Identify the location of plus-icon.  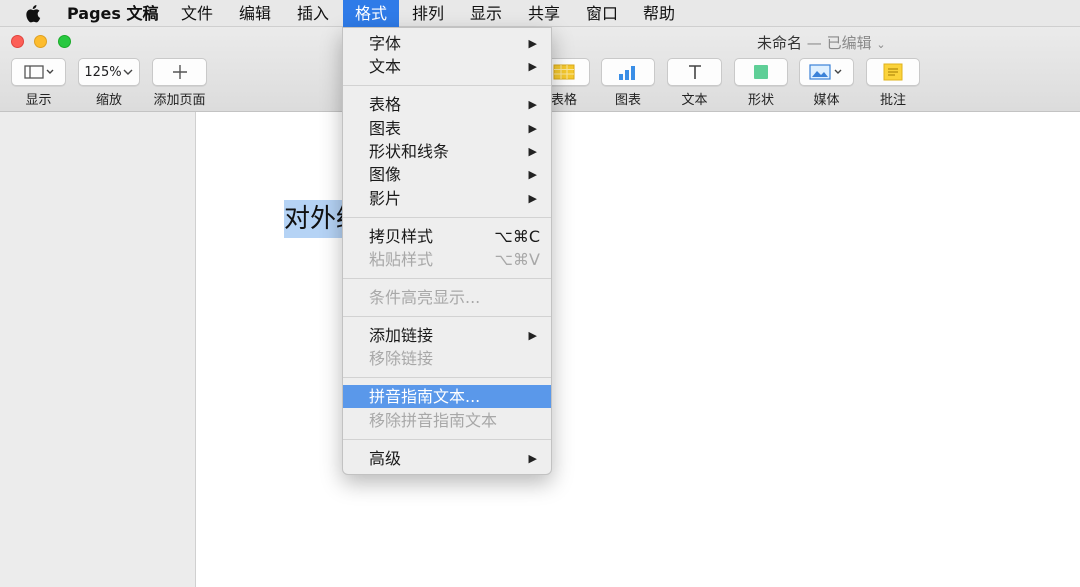
(179, 72).